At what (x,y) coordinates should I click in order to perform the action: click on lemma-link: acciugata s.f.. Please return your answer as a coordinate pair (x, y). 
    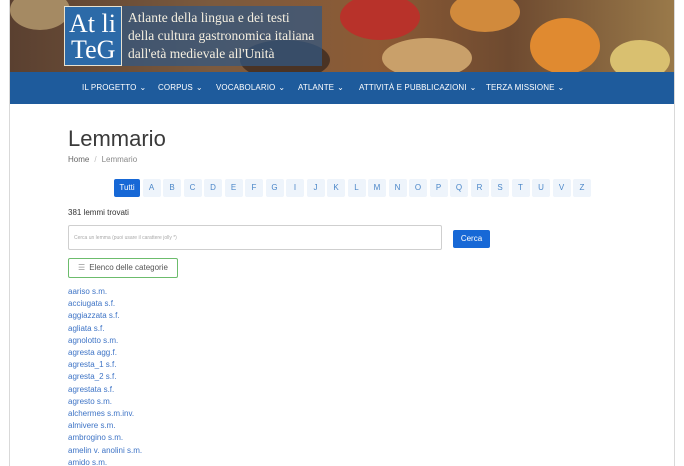
    Looking at the image, I should click on (105, 304).